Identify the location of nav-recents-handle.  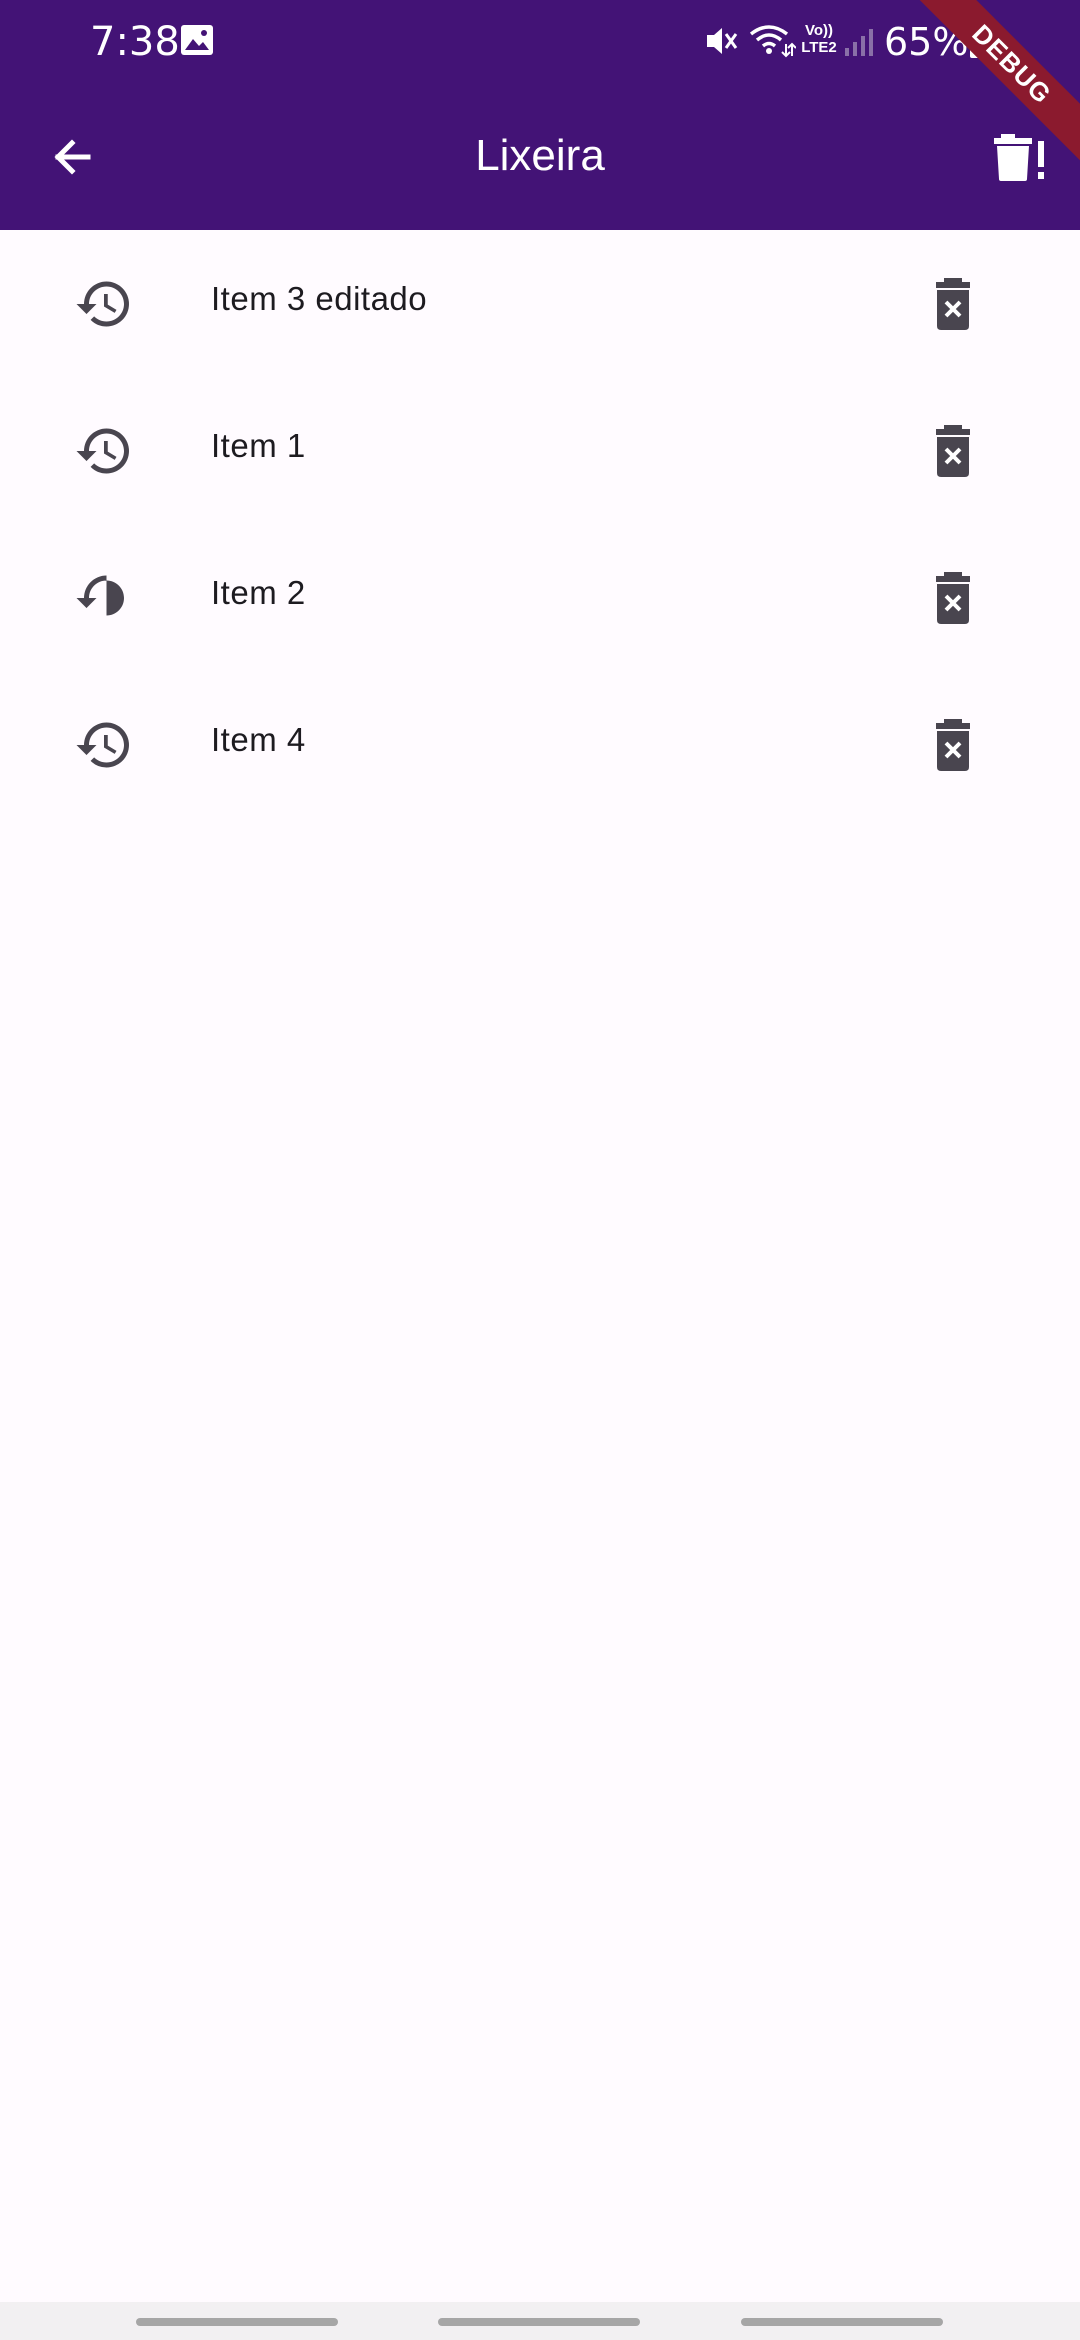
(237, 2322).